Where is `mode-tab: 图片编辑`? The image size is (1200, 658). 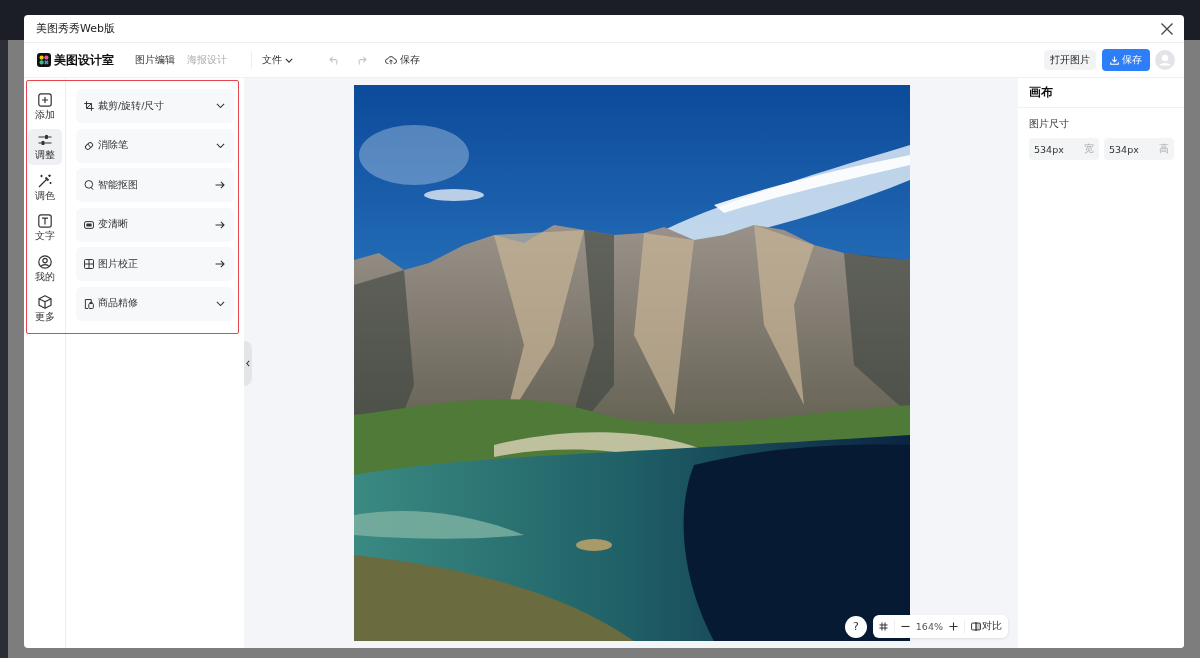 mode-tab: 图片编辑 is located at coordinates (155, 60).